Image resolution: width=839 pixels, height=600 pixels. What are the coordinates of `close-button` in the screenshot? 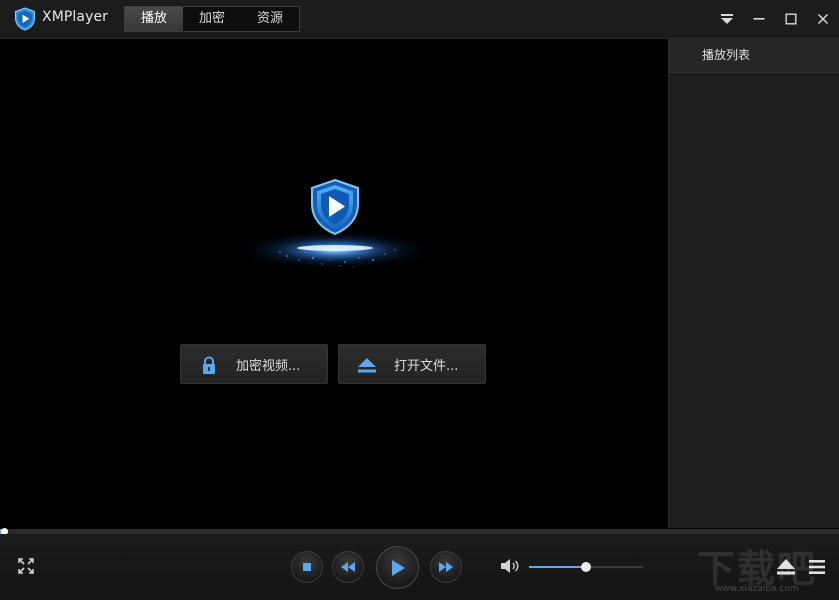 It's located at (823, 19).